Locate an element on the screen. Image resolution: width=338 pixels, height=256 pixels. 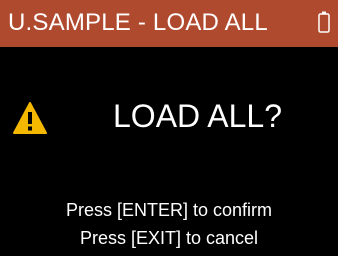
cancel-instruction: Press [EXIT] to cancel is located at coordinates (169, 238).